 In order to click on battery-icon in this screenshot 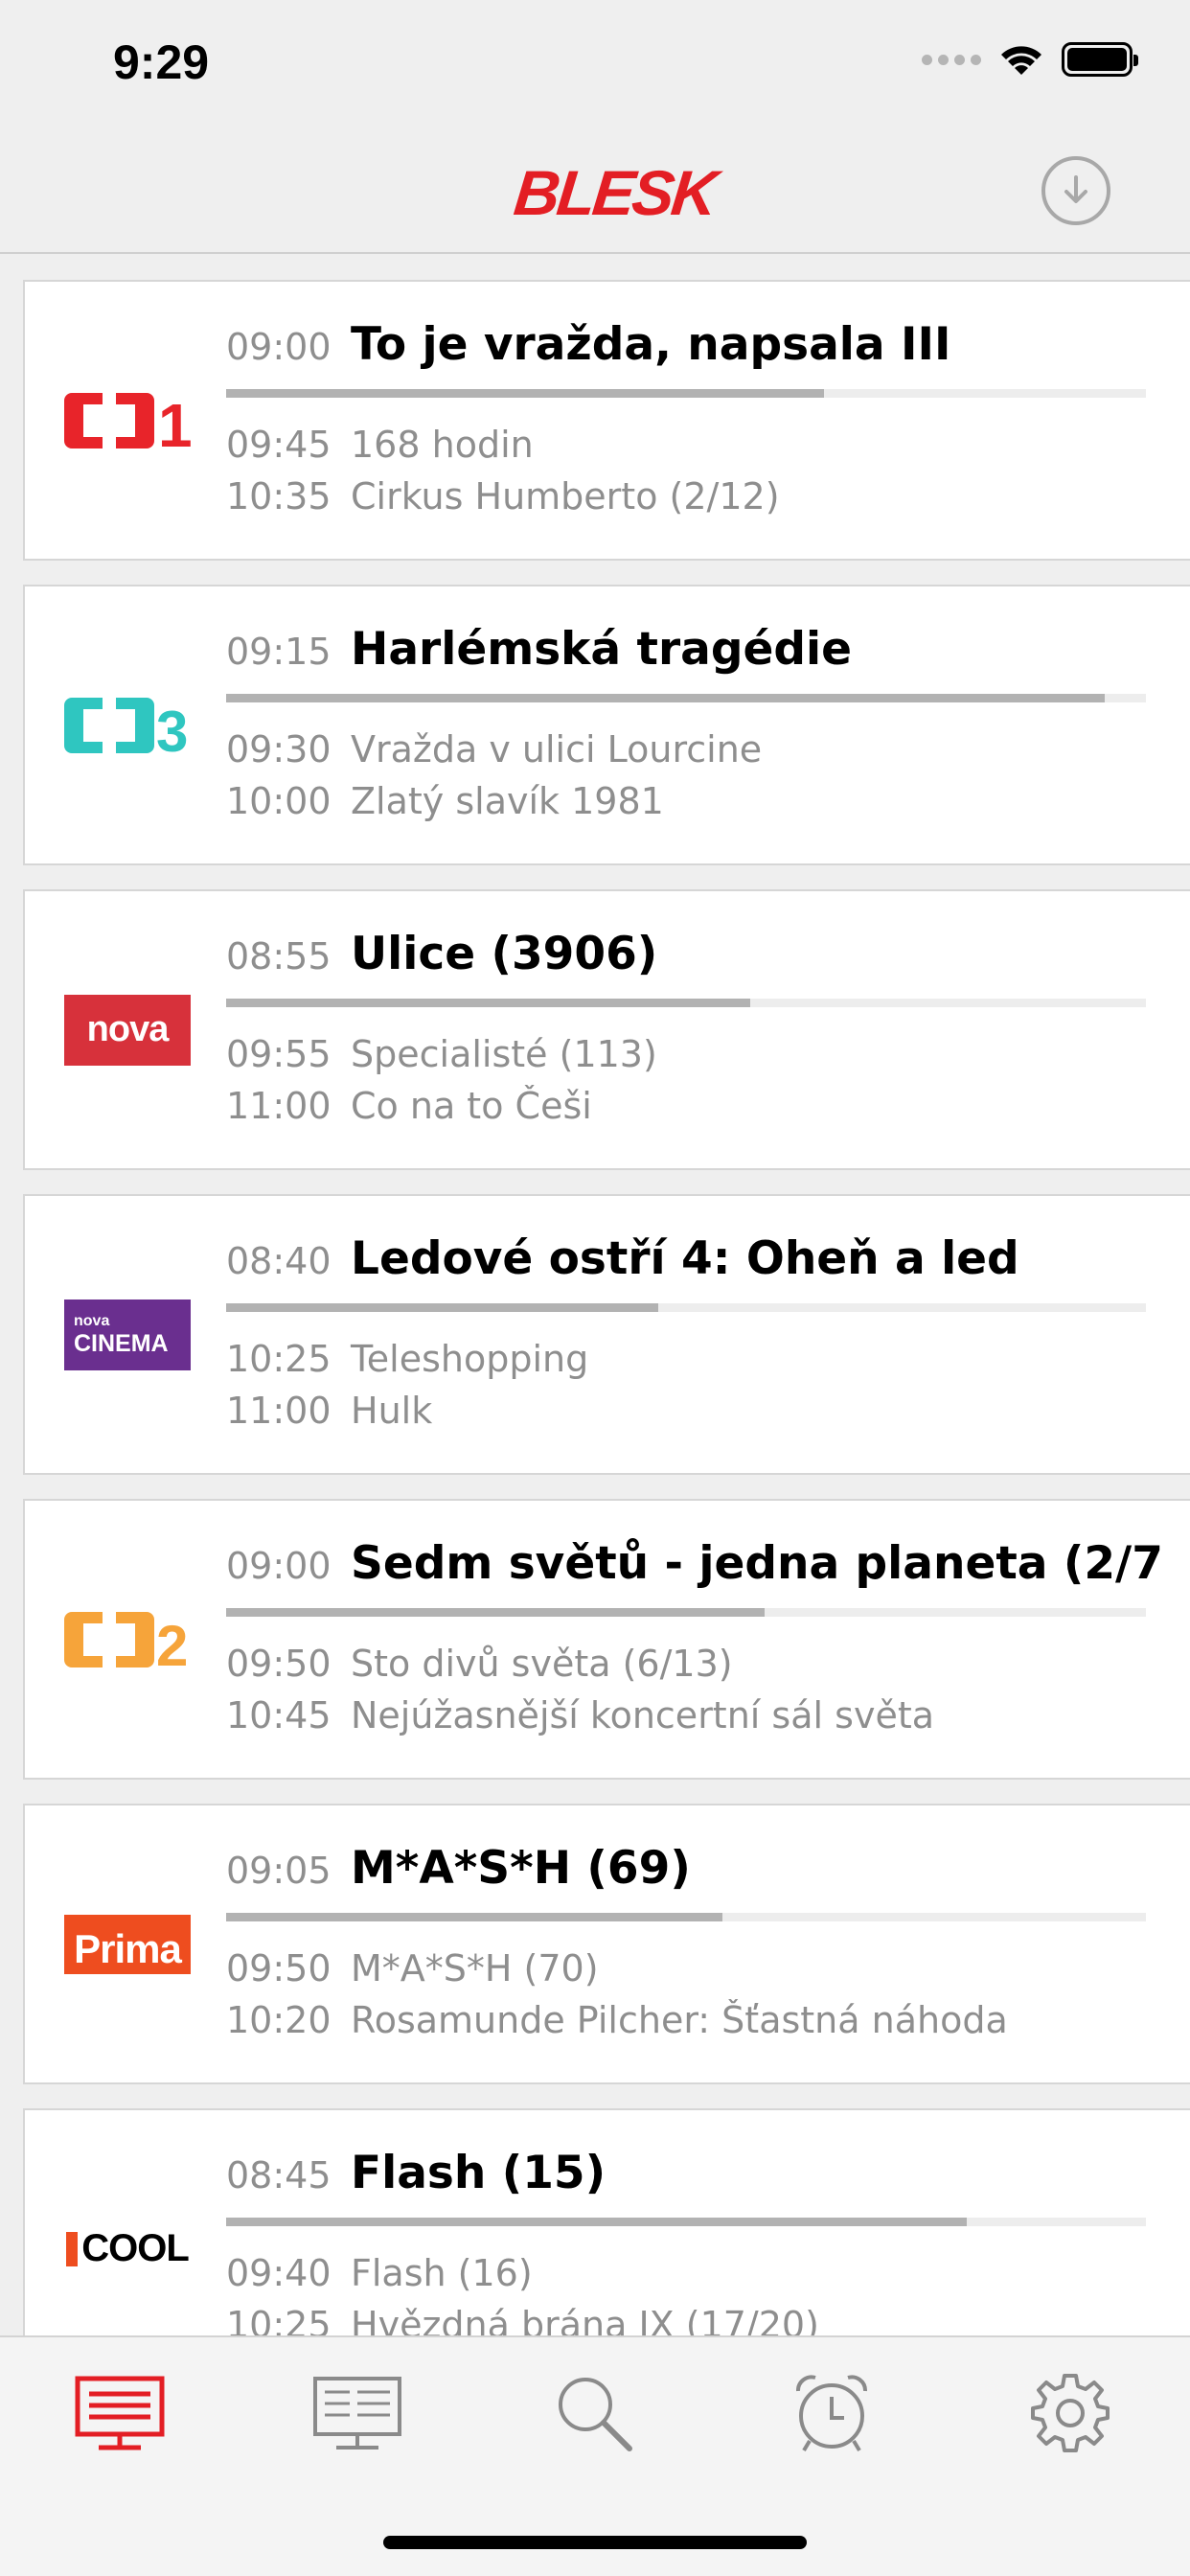, I will do `click(1100, 59)`.